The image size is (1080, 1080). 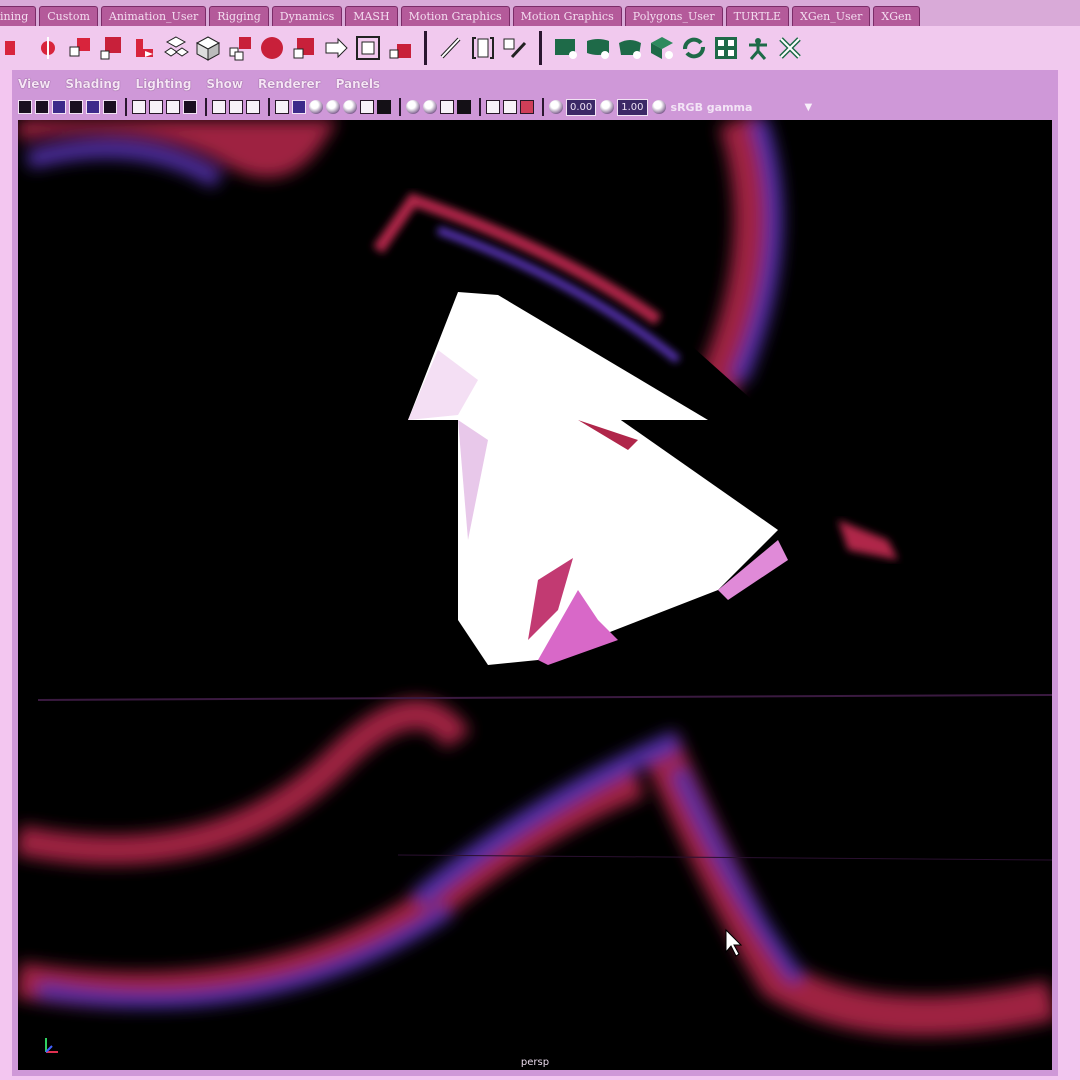 What do you see at coordinates (758, 48) in the screenshot?
I see `figure-icon` at bounding box center [758, 48].